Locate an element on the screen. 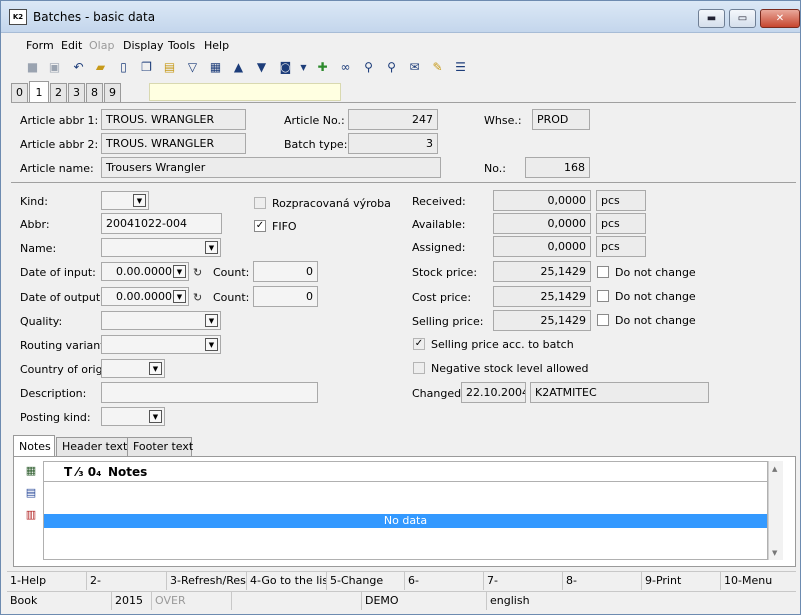 The image size is (801, 615). tab-9: 9 is located at coordinates (112, 92).